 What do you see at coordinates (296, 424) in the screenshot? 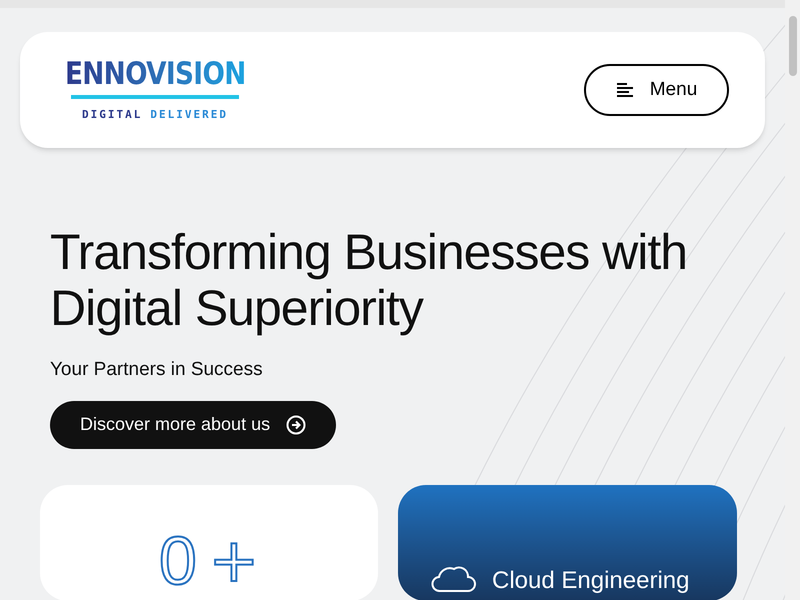
I see `arrow-circle-icon` at bounding box center [296, 424].